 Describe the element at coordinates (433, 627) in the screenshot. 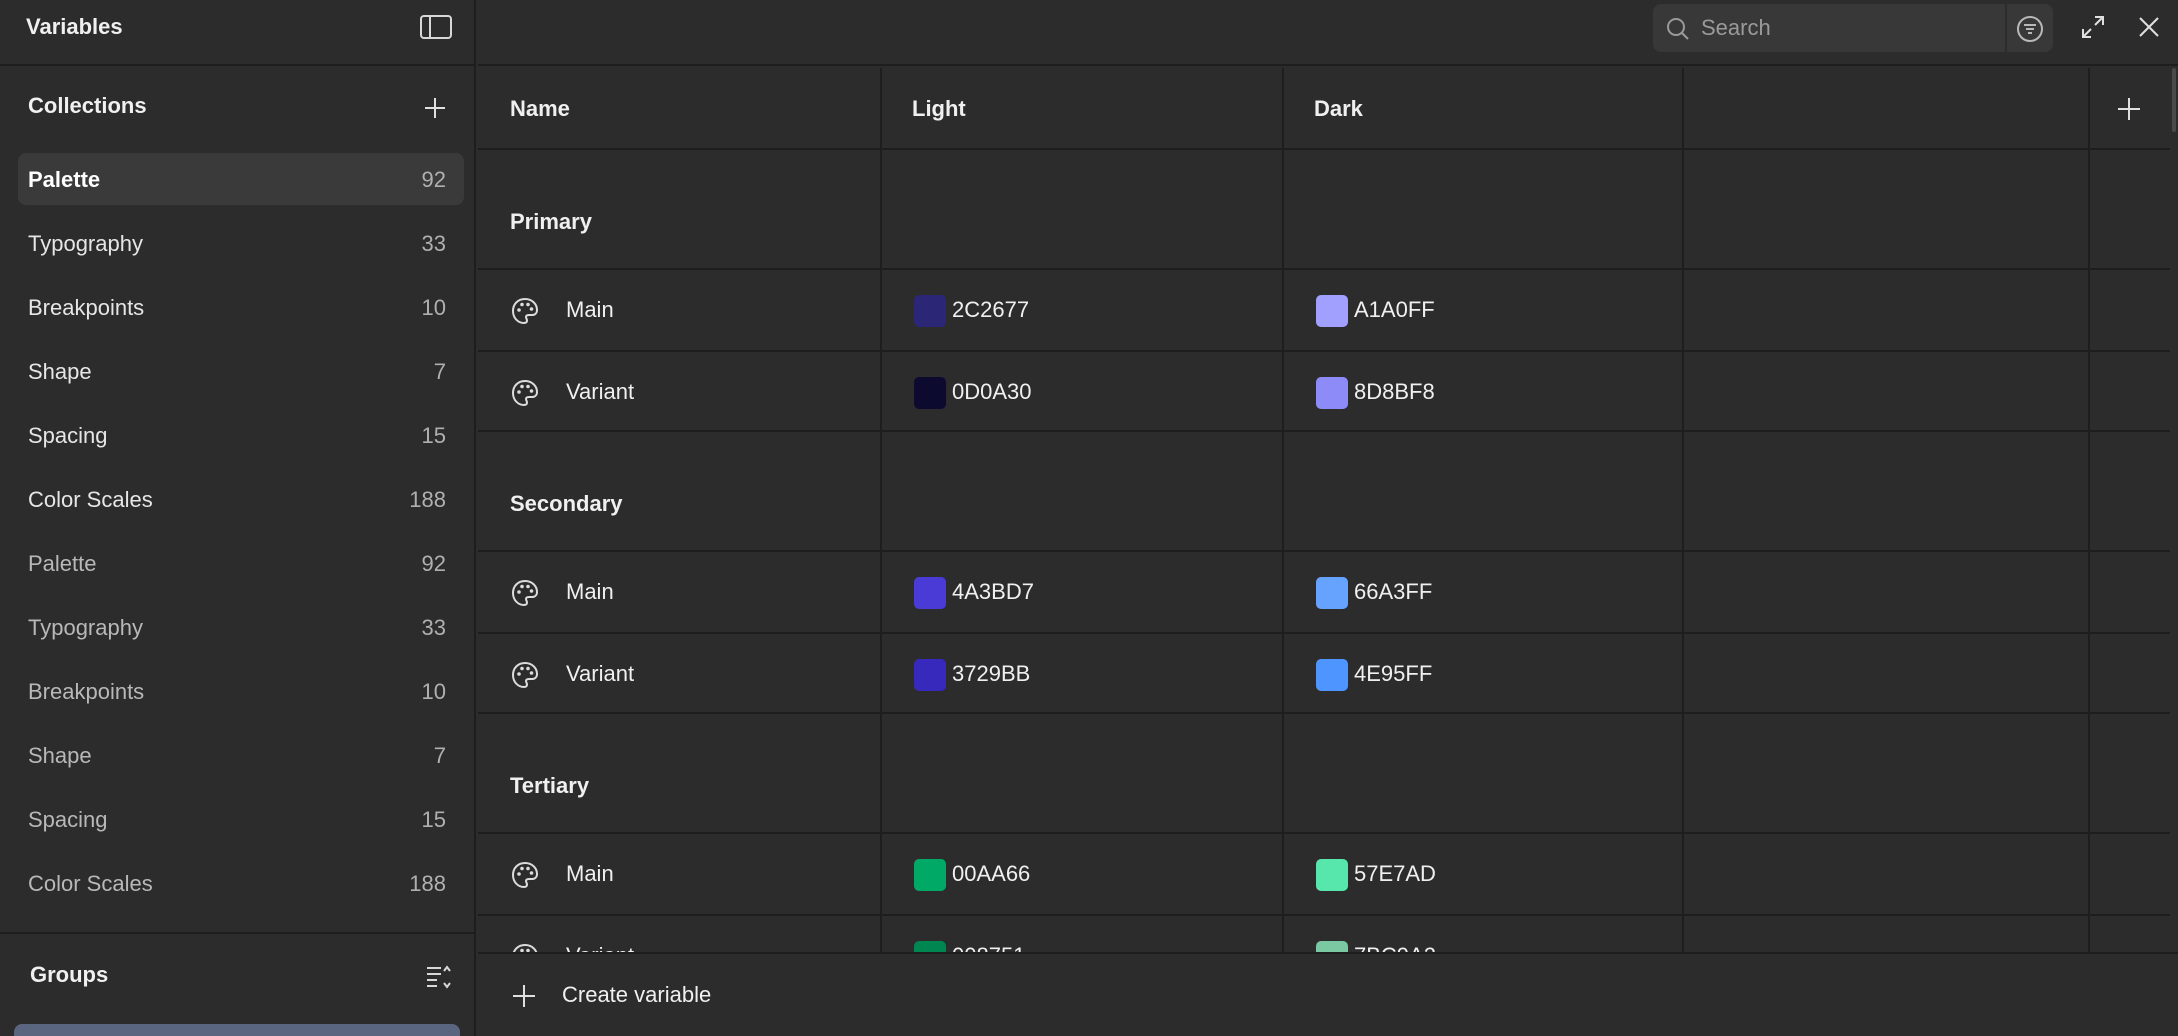

I see `collection-count: 33` at that location.